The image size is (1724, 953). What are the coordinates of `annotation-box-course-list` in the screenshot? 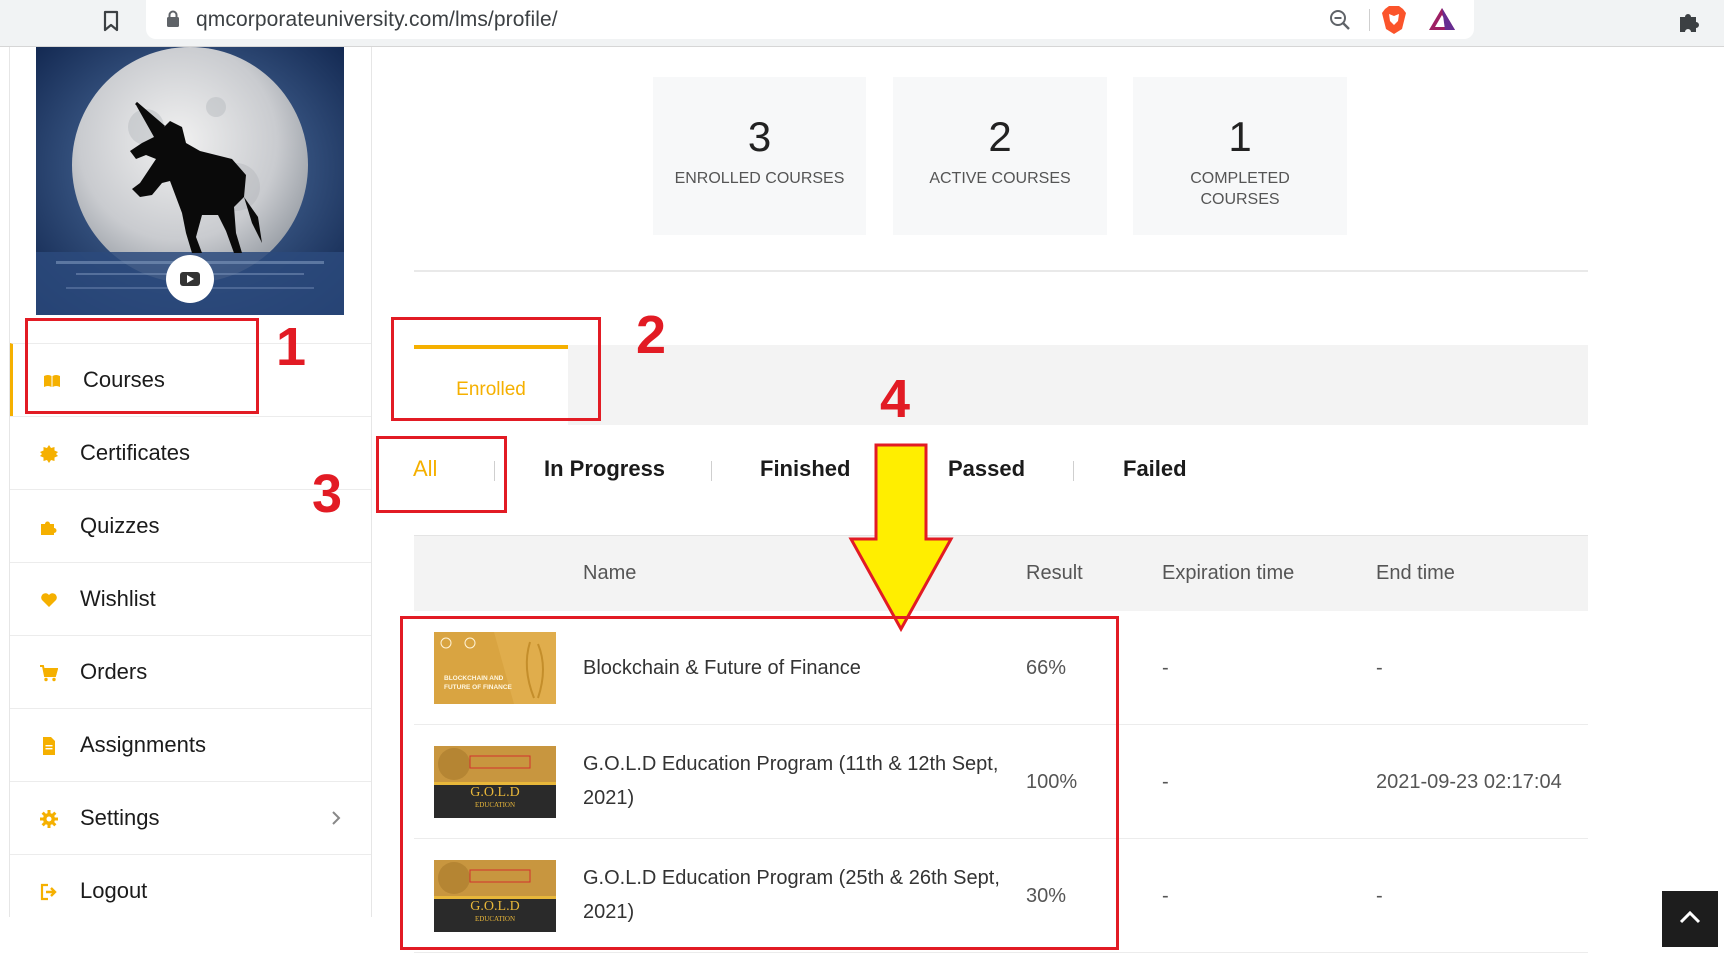 It's located at (759, 783).